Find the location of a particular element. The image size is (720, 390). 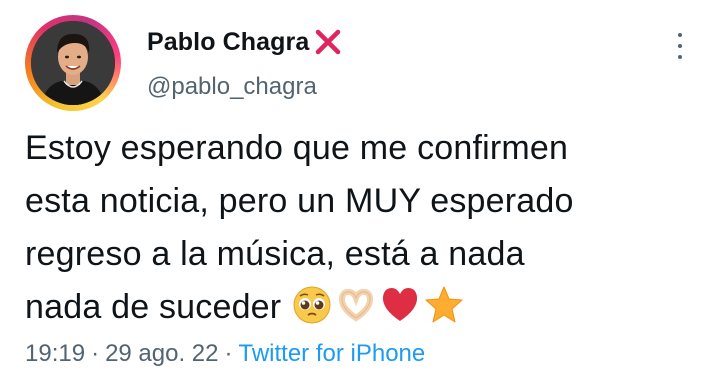

avatar-photo is located at coordinates (73, 63).